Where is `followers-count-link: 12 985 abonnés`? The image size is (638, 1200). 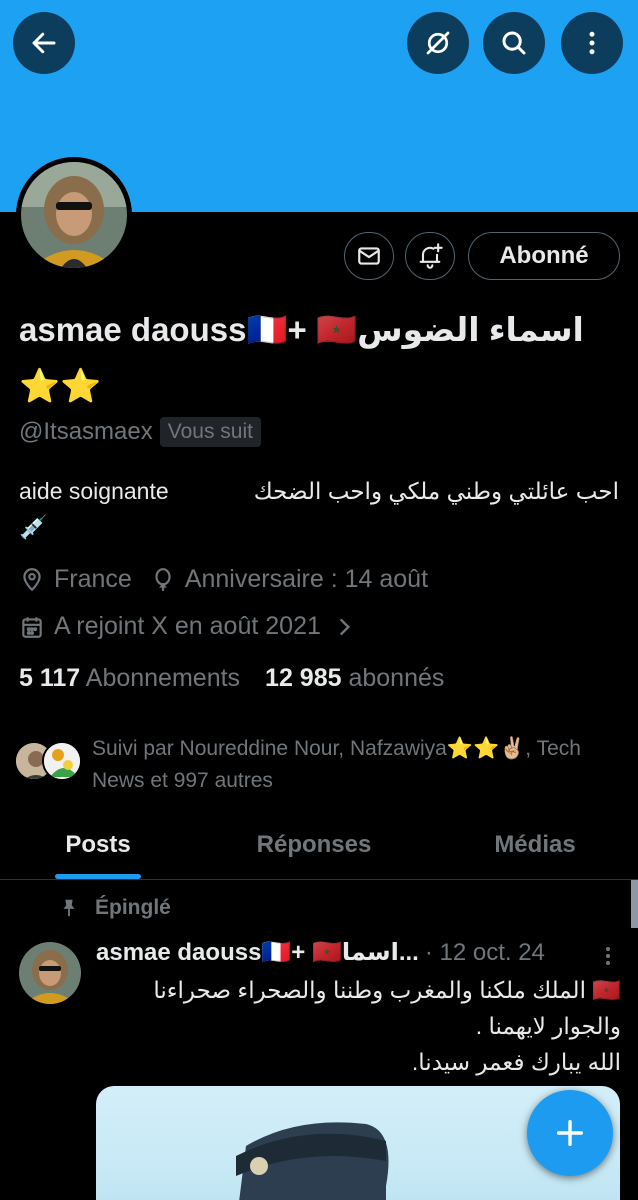
followers-count-link: 12 985 abonnés is located at coordinates (354, 678).